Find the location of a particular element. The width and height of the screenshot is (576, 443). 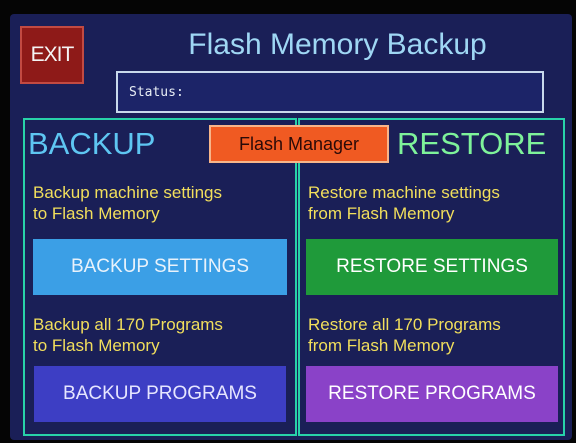

restore-programs-description-line1: Restore all 170 Programs is located at coordinates (404, 324).